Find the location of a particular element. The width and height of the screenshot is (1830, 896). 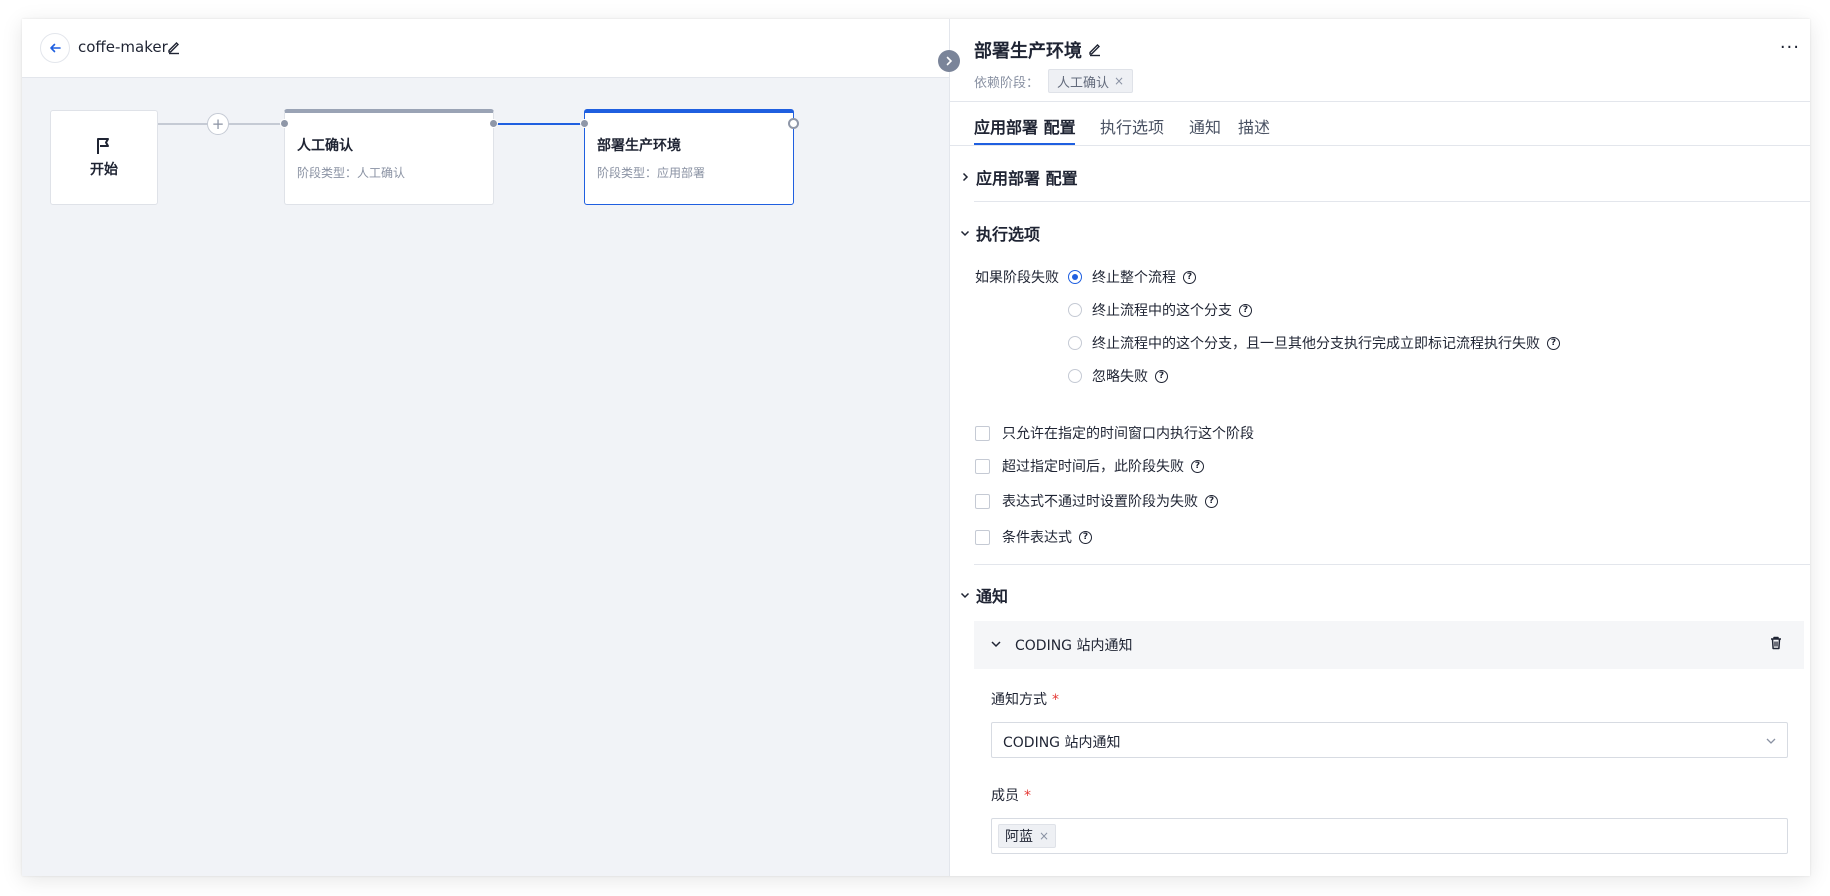

stage1-output-port is located at coordinates (493, 123).